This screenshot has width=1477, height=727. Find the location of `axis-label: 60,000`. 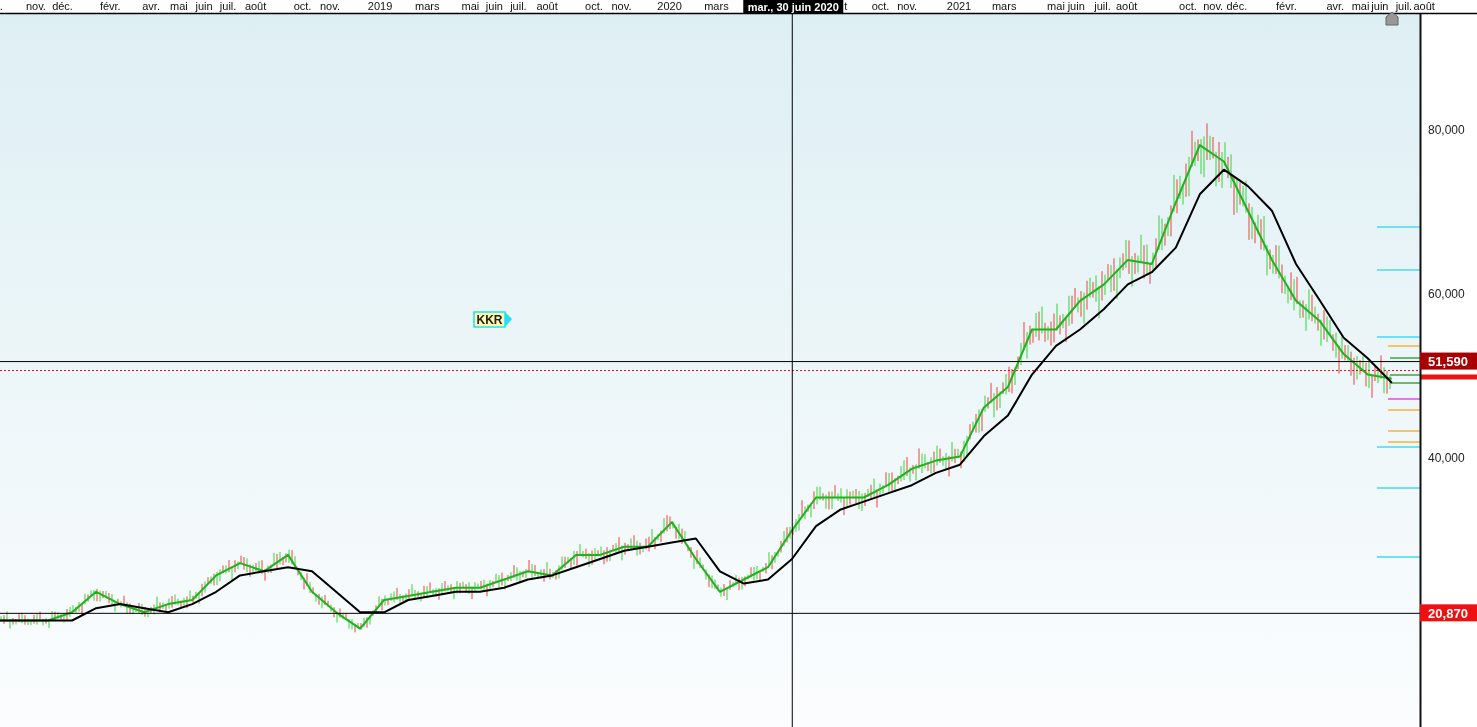

axis-label: 60,000 is located at coordinates (1446, 293).